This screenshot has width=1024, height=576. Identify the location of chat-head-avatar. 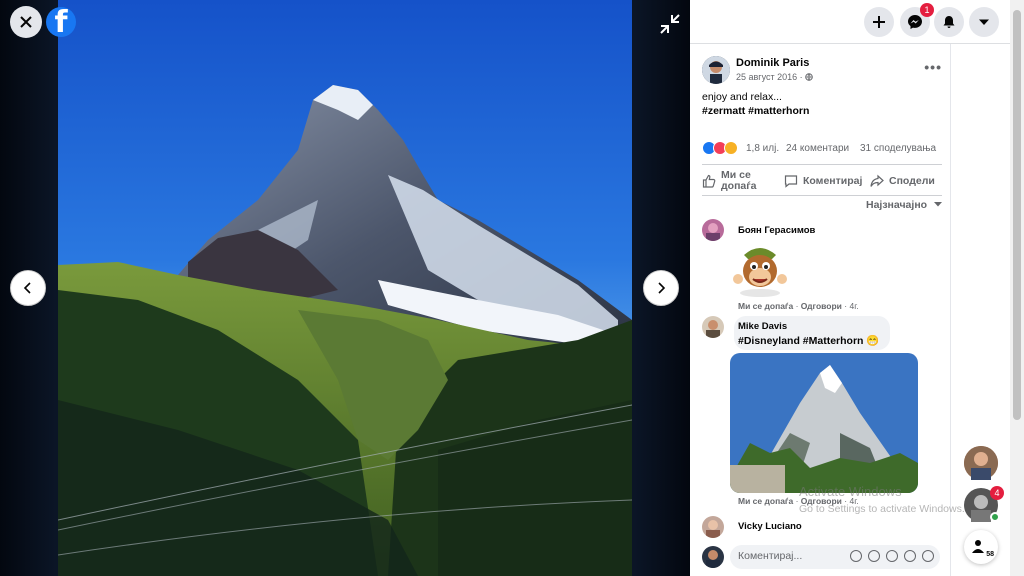
(981, 463).